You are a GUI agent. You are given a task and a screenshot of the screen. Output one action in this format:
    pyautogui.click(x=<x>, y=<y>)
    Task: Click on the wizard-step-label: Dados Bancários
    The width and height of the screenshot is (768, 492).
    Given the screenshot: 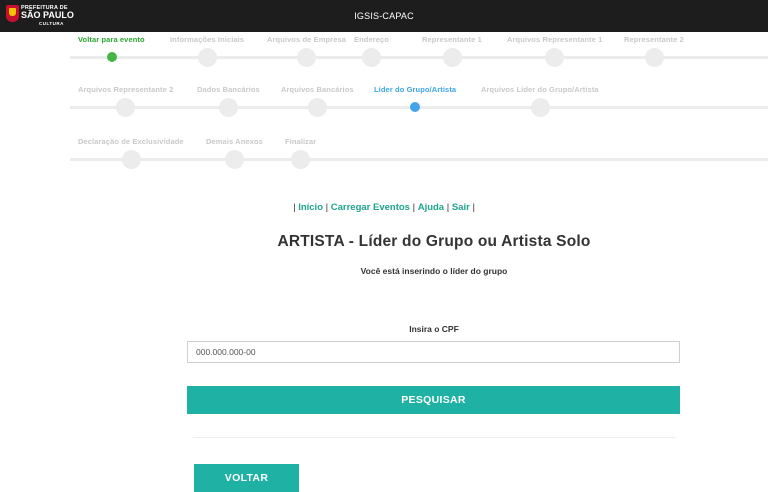 What is the action you would take?
    pyautogui.click(x=228, y=89)
    